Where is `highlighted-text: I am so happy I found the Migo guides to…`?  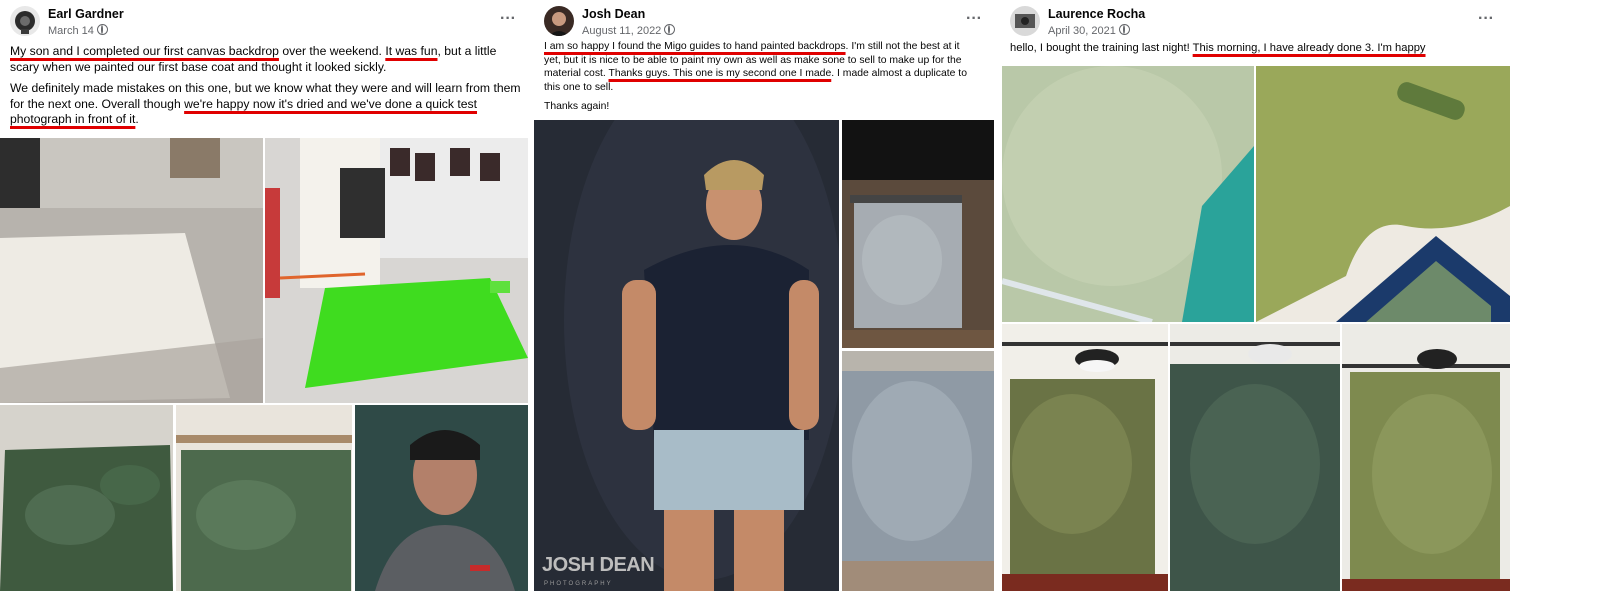
highlighted-text: I am so happy I found the Migo guides to… is located at coordinates (695, 46).